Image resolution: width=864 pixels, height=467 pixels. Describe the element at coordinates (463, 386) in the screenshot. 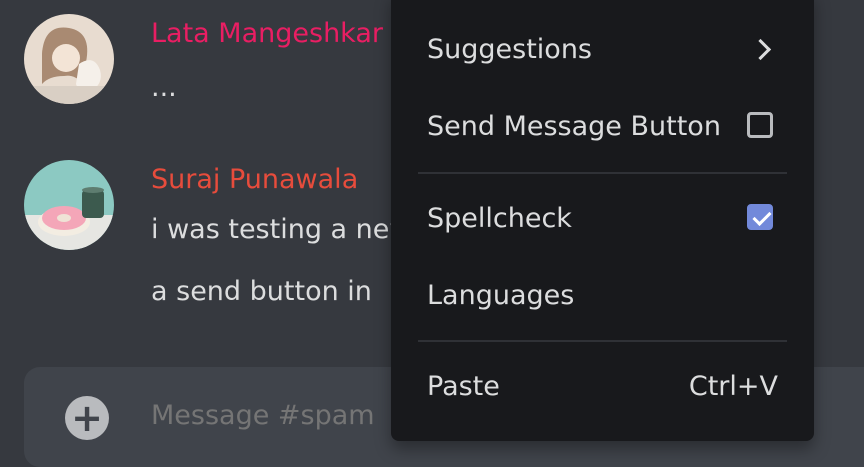

I see `menu-item-label: Paste` at that location.